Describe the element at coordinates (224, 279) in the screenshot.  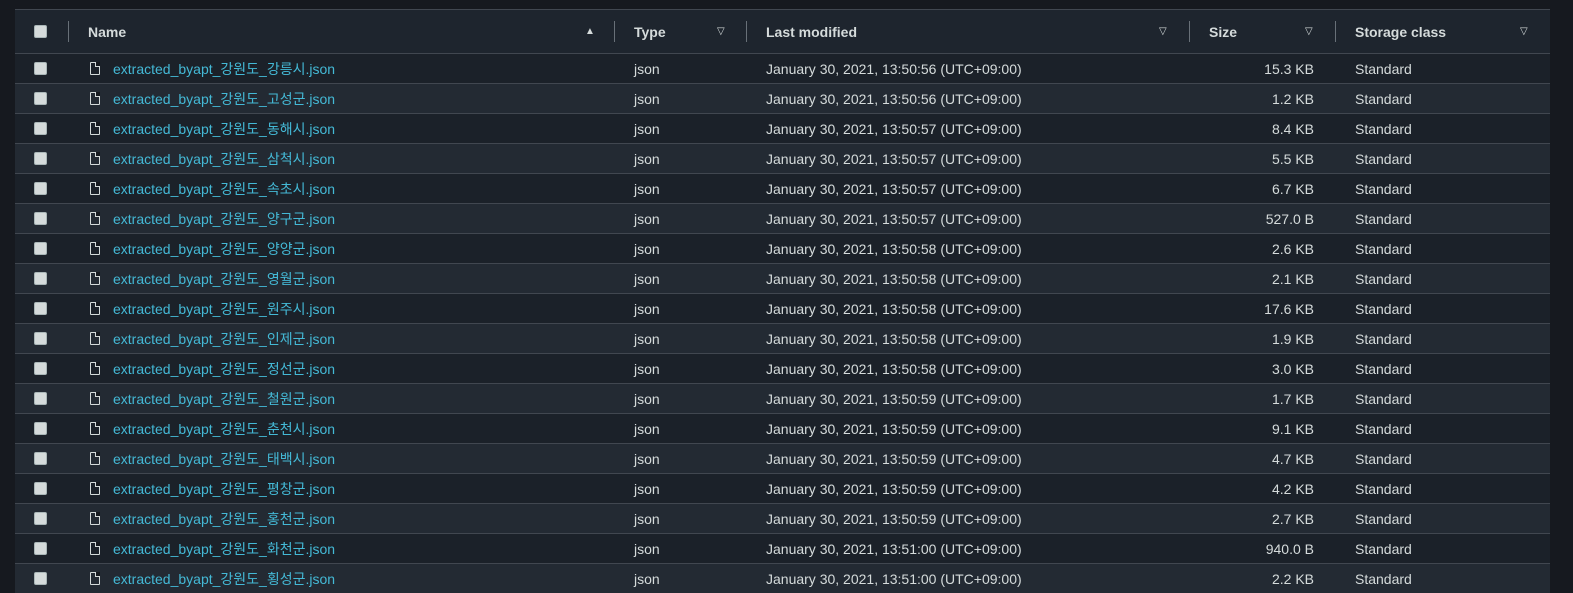
I see `object-name-link: extracted_byapt_강원도_영월군.json` at that location.